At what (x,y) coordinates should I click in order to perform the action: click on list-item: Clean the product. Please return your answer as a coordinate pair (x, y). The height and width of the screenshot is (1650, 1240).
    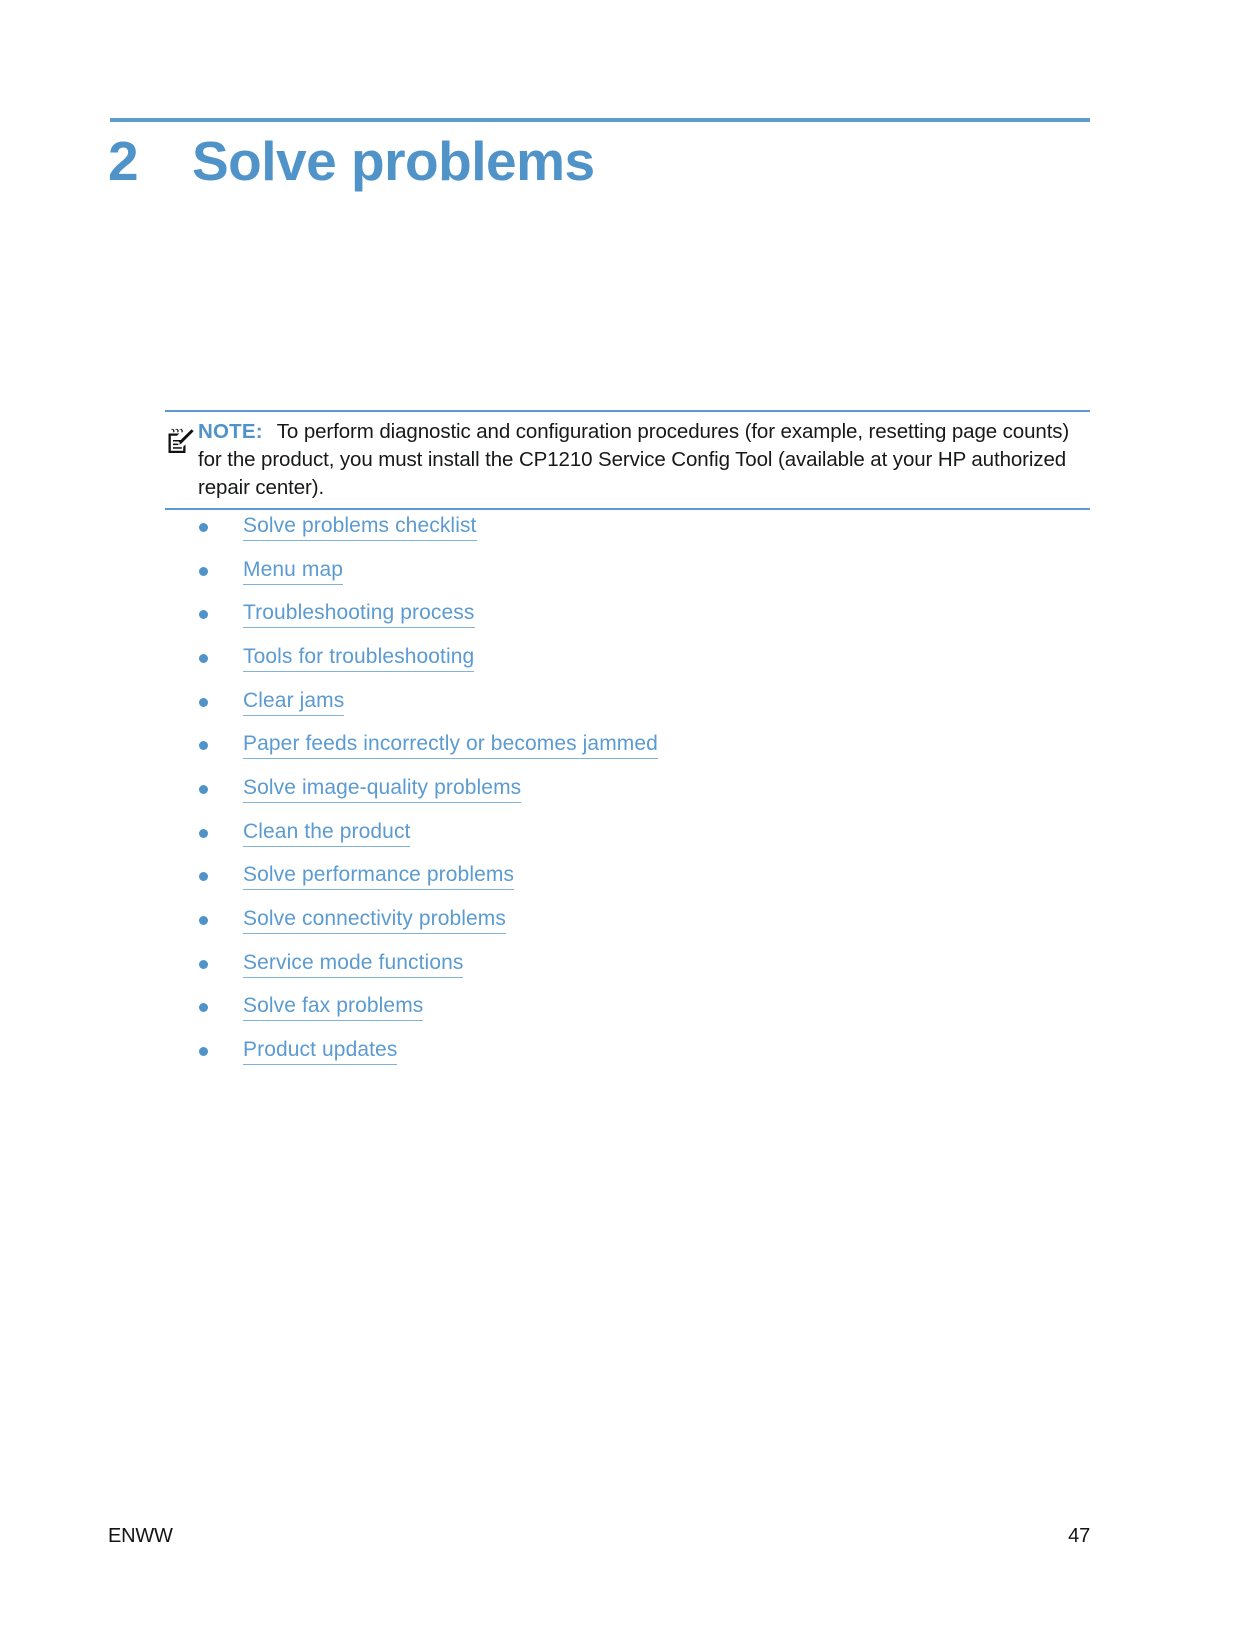
    Looking at the image, I should click on (646, 833).